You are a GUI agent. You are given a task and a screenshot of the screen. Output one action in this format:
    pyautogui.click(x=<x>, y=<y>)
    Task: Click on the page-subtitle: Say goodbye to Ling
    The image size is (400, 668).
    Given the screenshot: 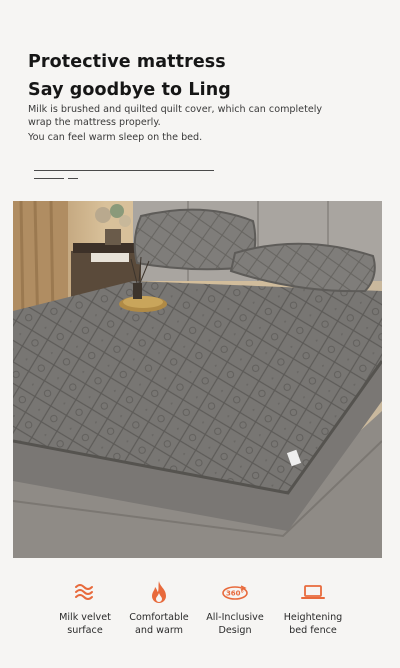 What is the action you would take?
    pyautogui.click(x=129, y=90)
    